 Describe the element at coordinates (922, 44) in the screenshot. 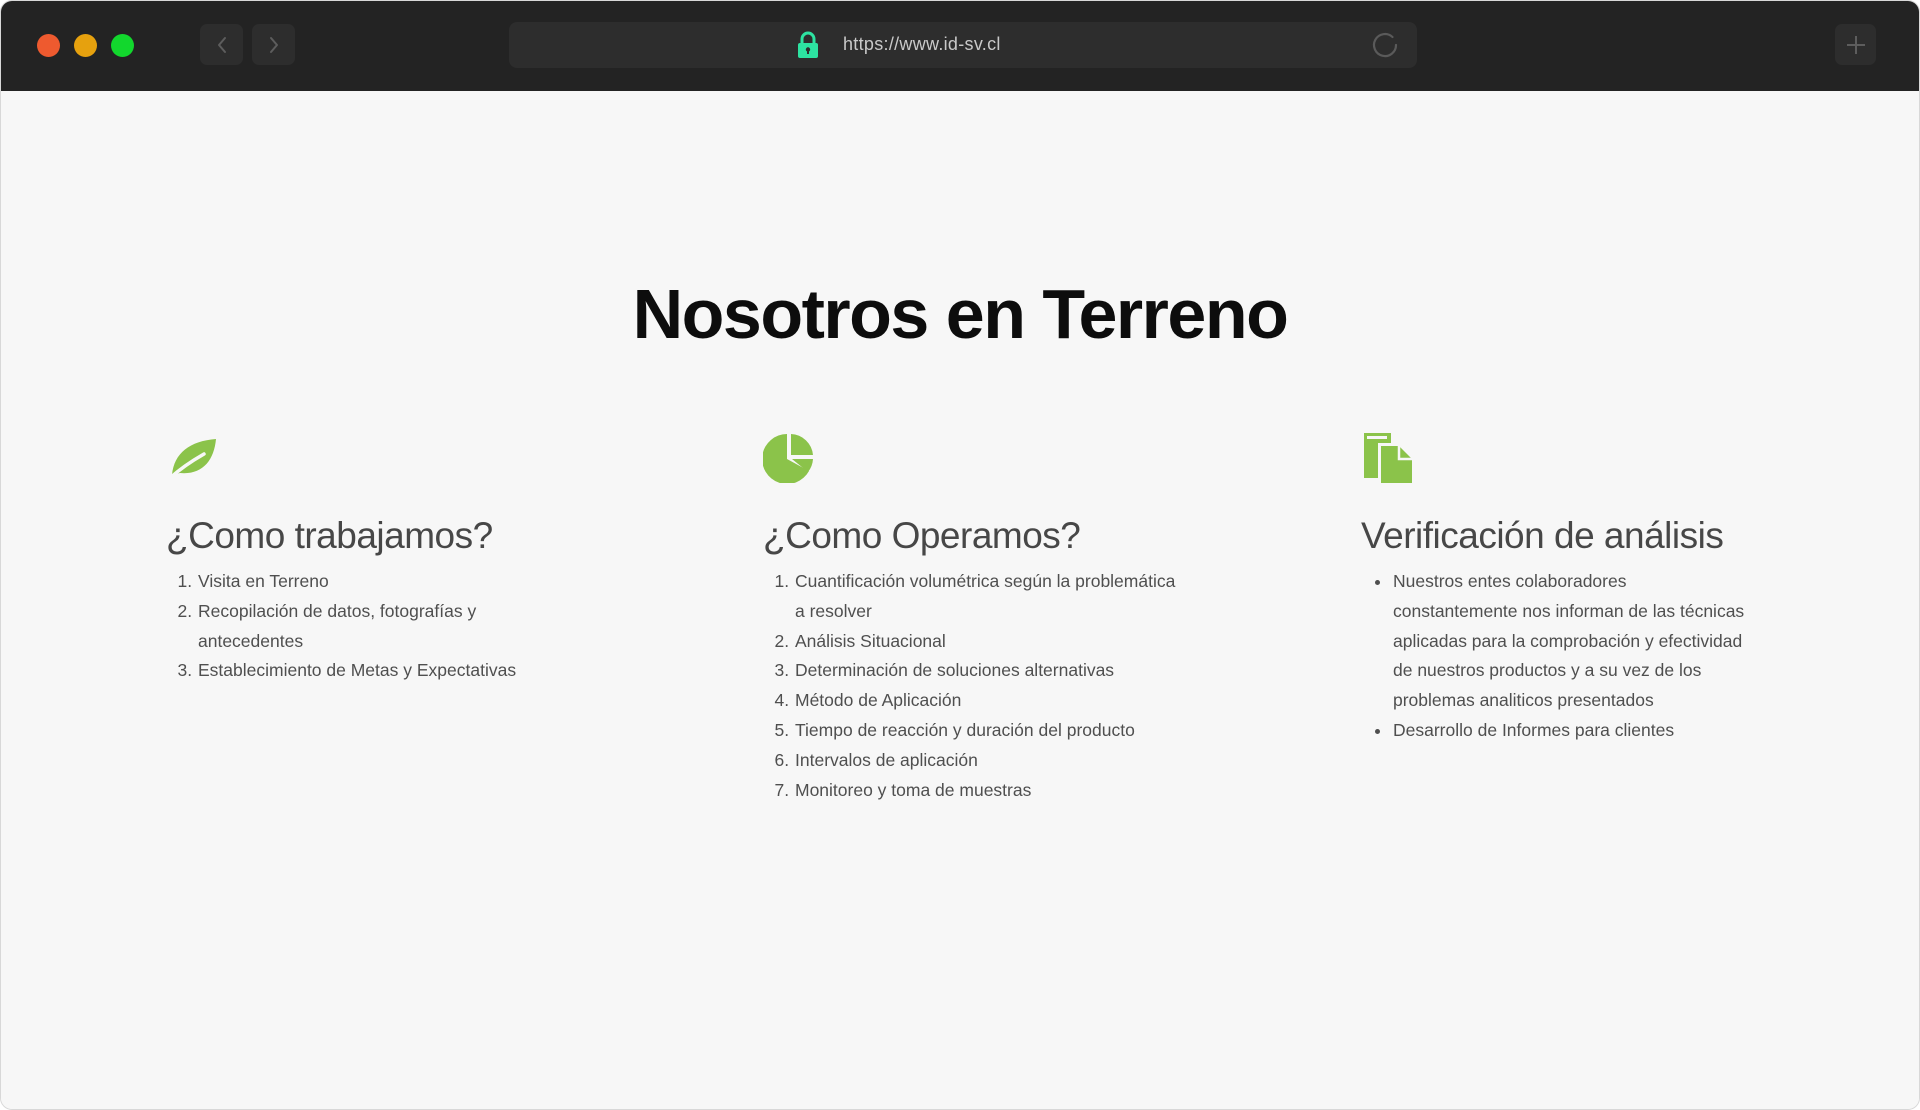

I see `url-text: https://www.id-sv.cl` at that location.